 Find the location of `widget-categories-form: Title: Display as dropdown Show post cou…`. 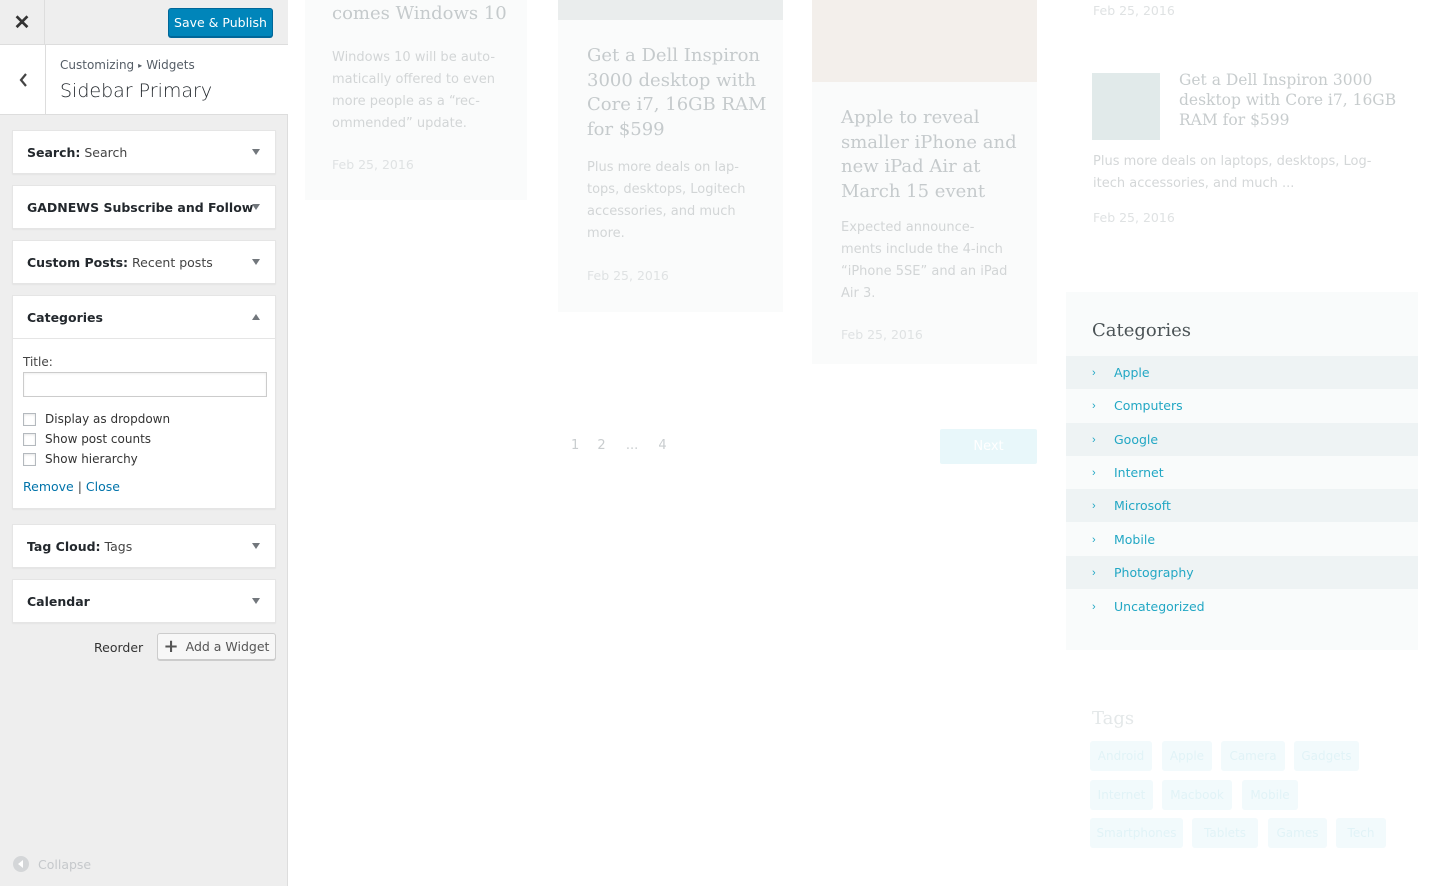

widget-categories-form: Title: Display as dropdown Show post cou… is located at coordinates (144, 423).